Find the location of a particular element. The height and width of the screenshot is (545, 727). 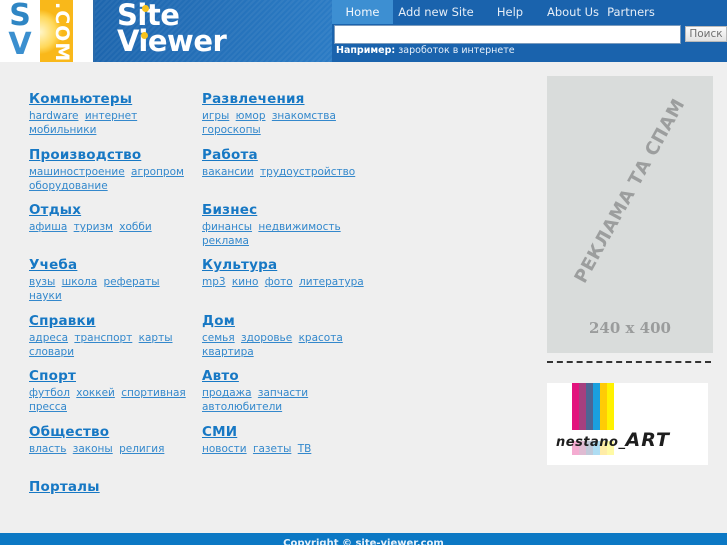

category-subcategory-list: вакансии трудоустройство is located at coordinates (288, 172).